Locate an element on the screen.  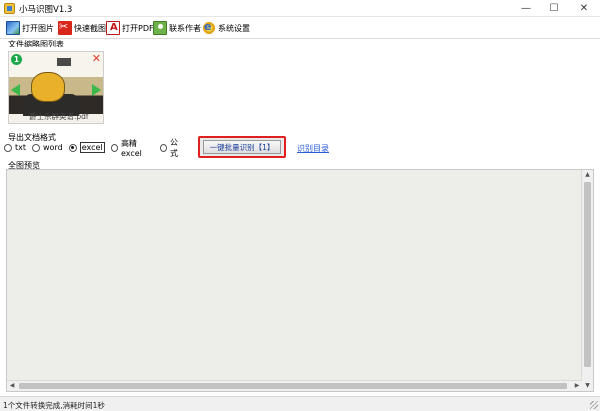
batch-ocr-button: 一键批量识别【1】 is located at coordinates (242, 147).